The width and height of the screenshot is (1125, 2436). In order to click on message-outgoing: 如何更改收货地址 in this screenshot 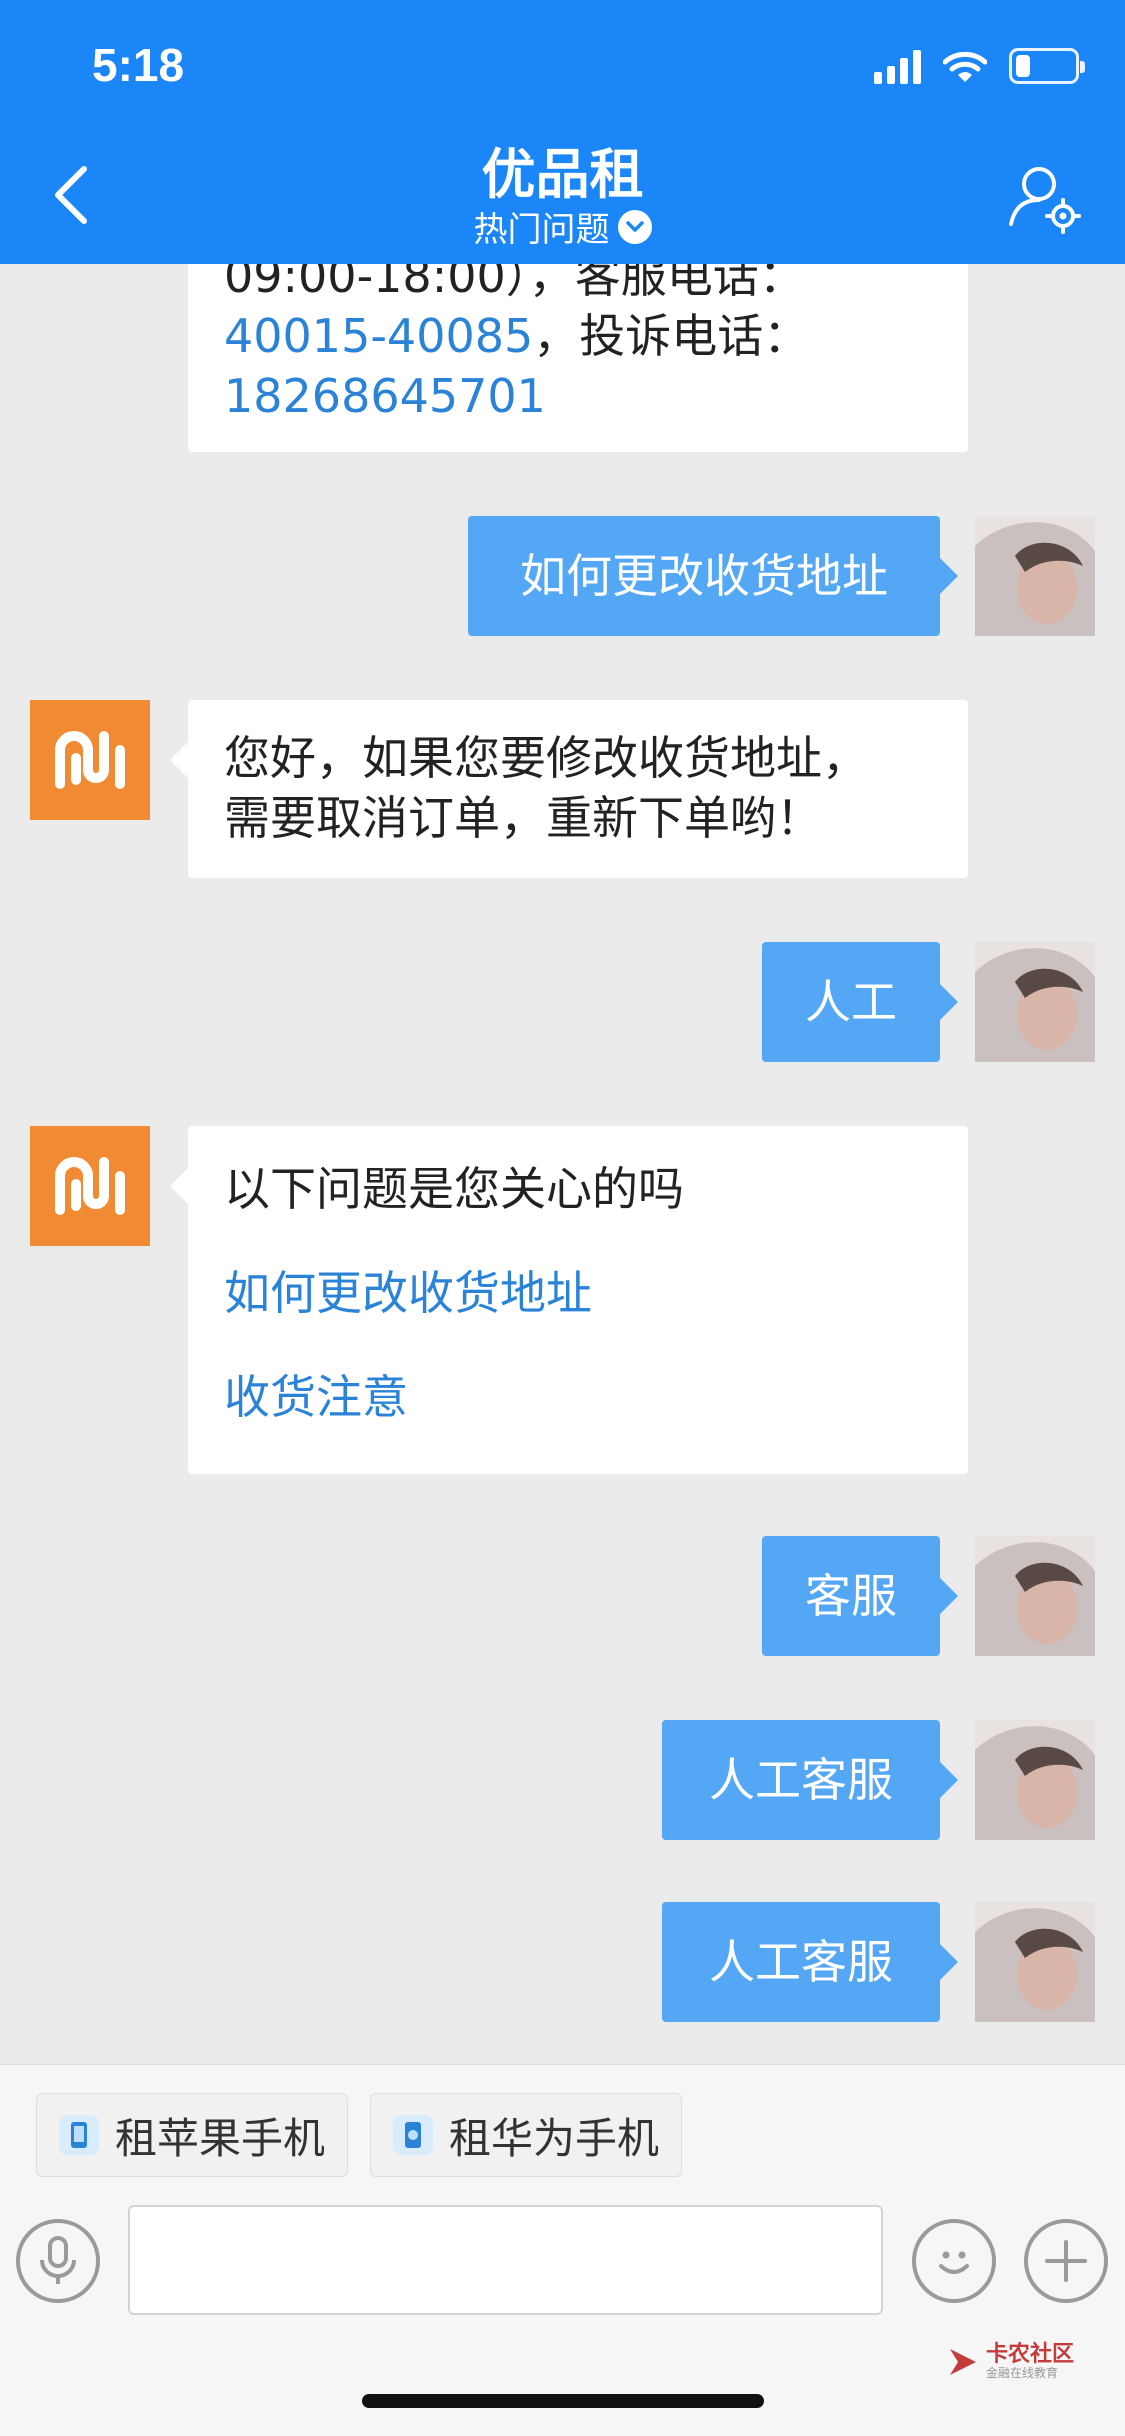, I will do `click(713, 576)`.